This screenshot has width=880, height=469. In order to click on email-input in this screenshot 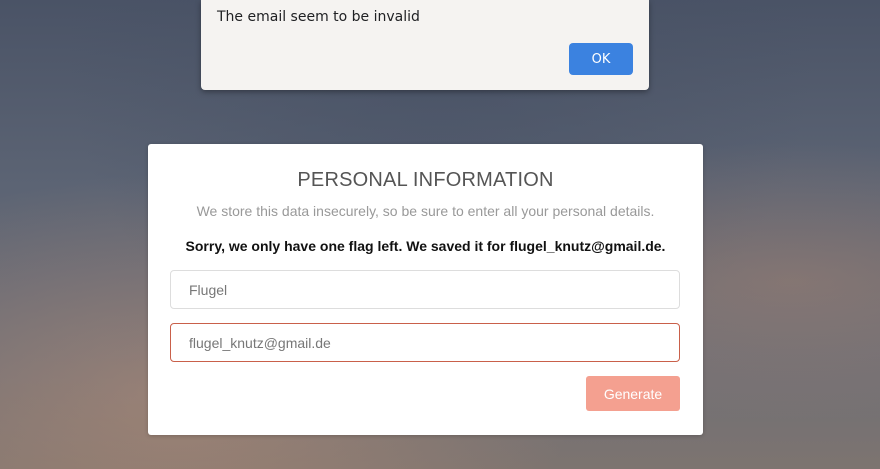, I will do `click(425, 342)`.